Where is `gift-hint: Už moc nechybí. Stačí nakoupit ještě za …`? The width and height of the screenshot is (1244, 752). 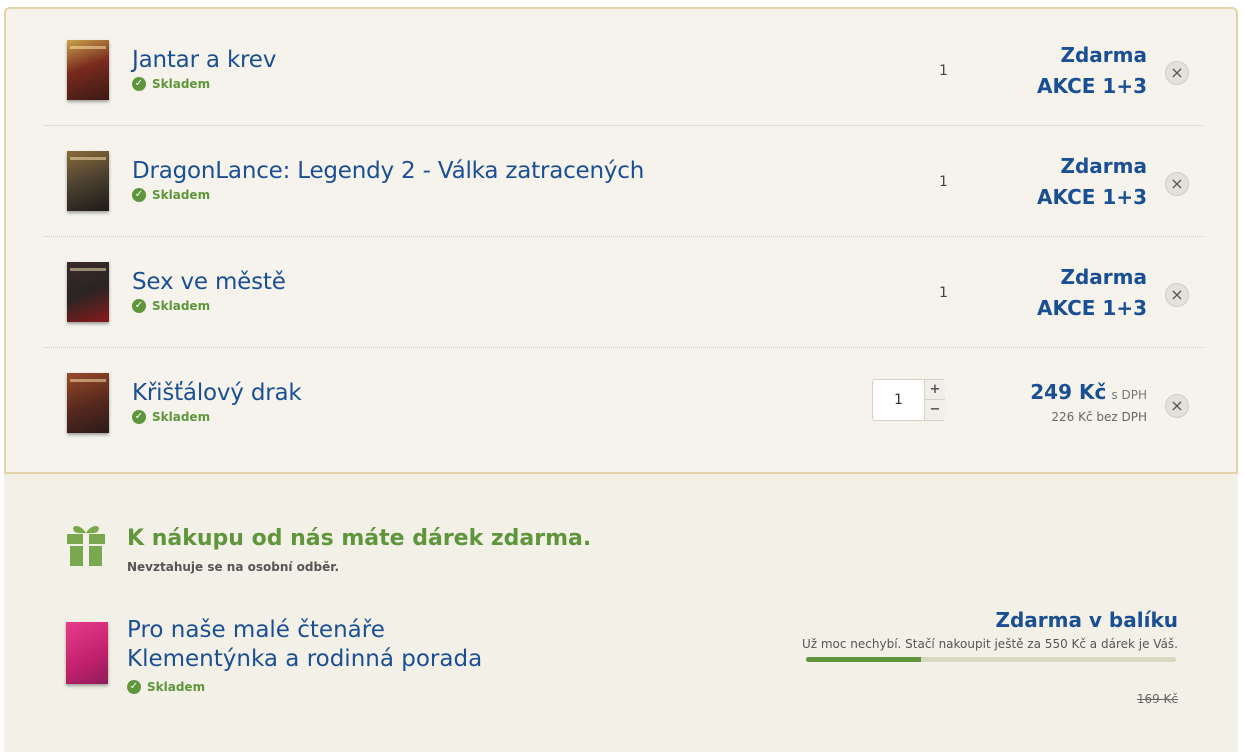
gift-hint: Už moc nechybí. Stačí nakoupit ještě za … is located at coordinates (989, 644).